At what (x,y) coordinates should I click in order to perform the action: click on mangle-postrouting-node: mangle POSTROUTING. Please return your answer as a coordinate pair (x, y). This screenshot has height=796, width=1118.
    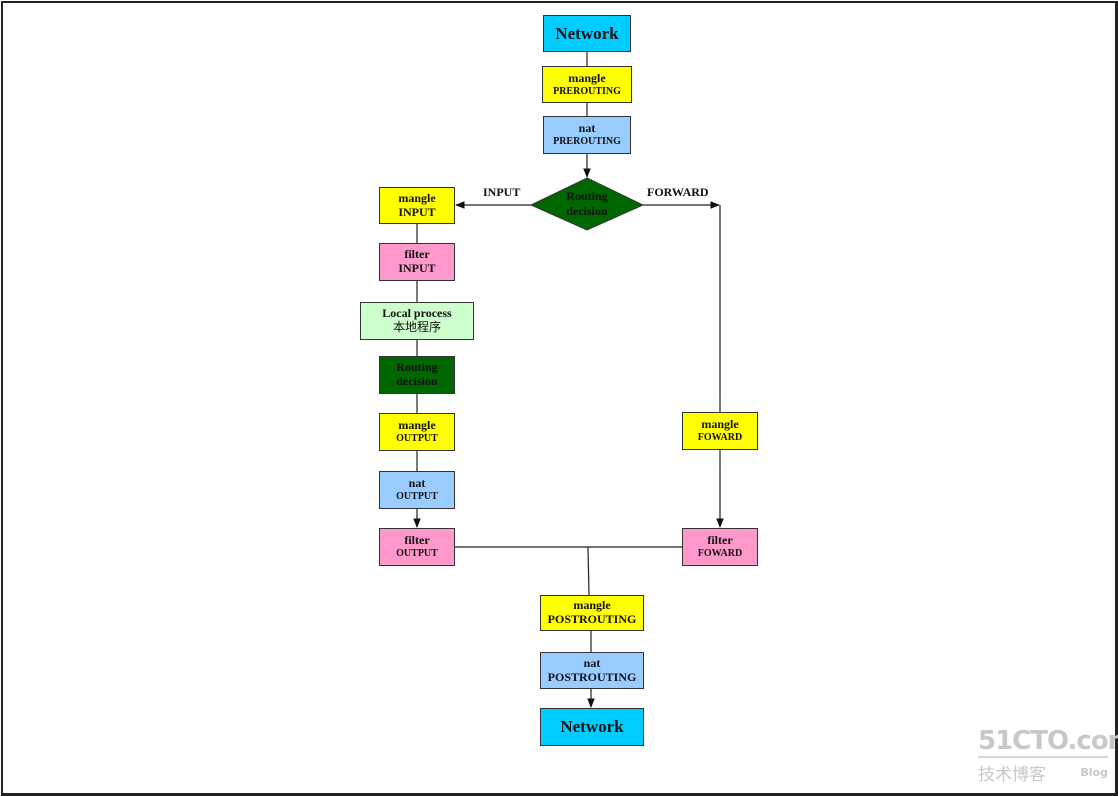
    Looking at the image, I should click on (592, 613).